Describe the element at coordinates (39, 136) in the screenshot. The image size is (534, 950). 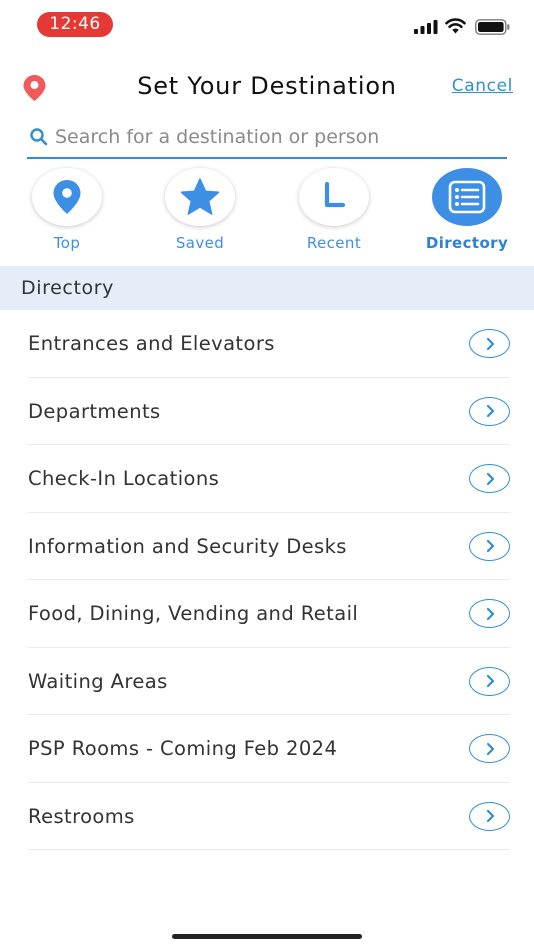
I see `search-icon` at that location.